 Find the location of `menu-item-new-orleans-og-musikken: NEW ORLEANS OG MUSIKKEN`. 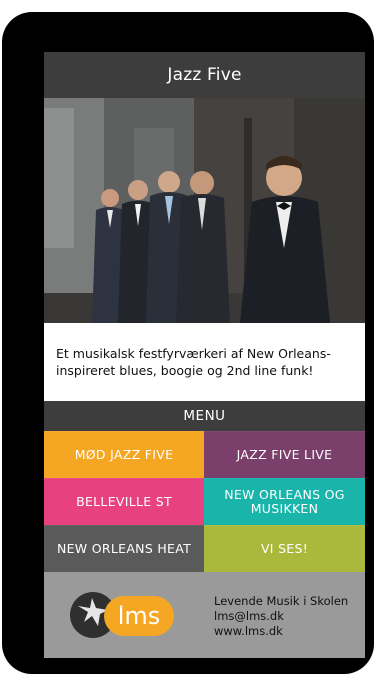

menu-item-new-orleans-og-musikken: NEW ORLEANS OG MUSIKKEN is located at coordinates (284, 501).